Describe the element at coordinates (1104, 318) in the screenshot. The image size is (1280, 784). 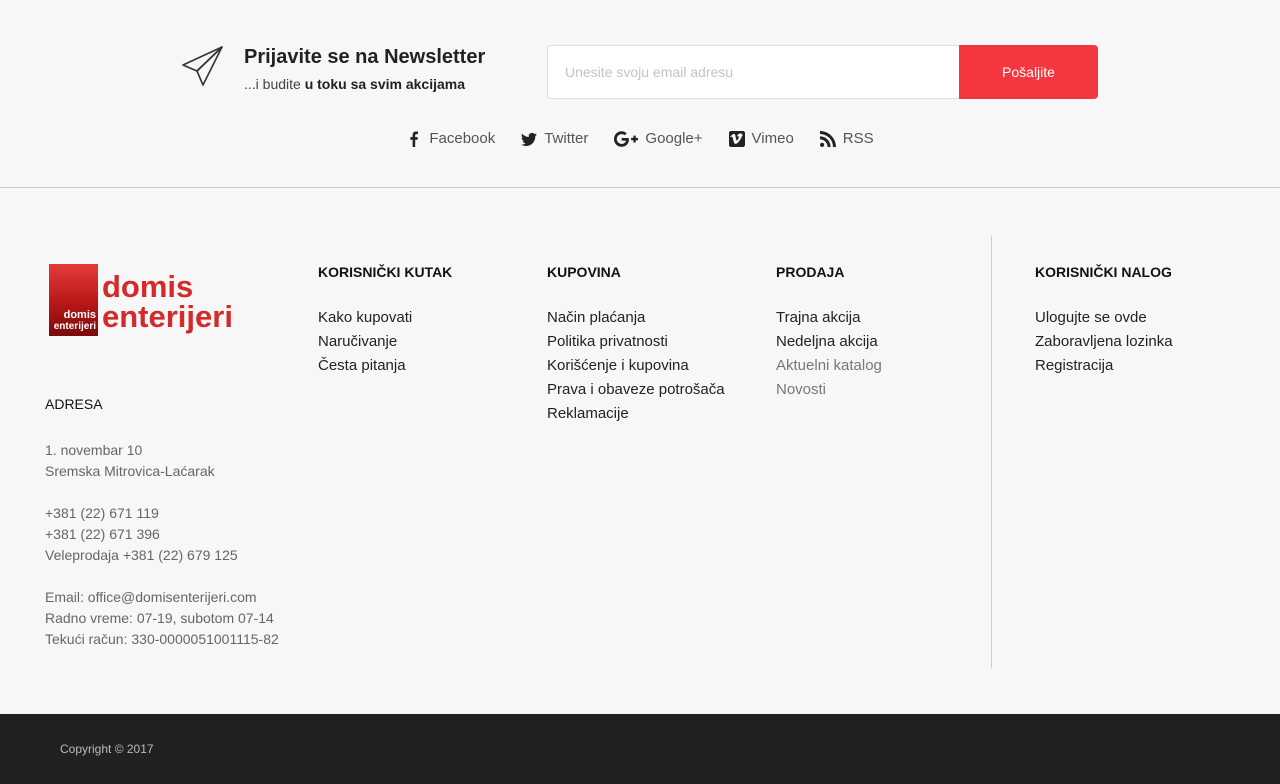
I see `footer-link-login: Ulogujte se ovde` at that location.